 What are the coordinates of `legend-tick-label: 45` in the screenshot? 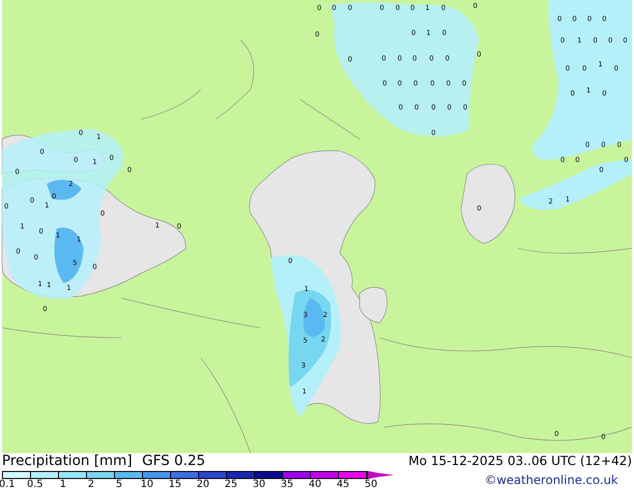 It's located at (343, 484).